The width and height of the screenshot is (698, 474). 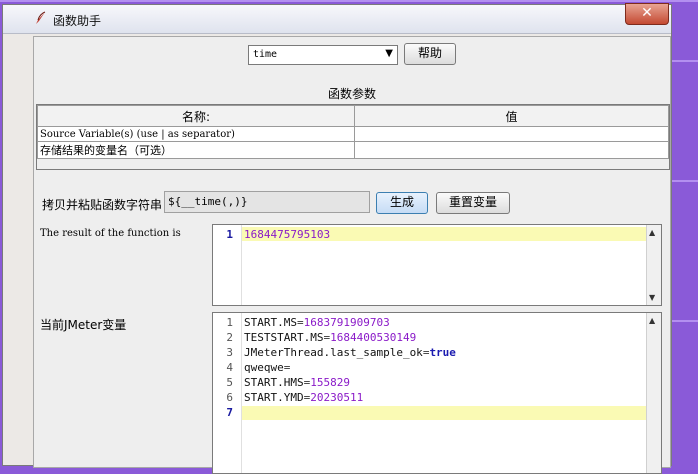 What do you see at coordinates (196, 134) in the screenshot?
I see `param-name-cell: Source Variable(s) (use | as separator)` at bounding box center [196, 134].